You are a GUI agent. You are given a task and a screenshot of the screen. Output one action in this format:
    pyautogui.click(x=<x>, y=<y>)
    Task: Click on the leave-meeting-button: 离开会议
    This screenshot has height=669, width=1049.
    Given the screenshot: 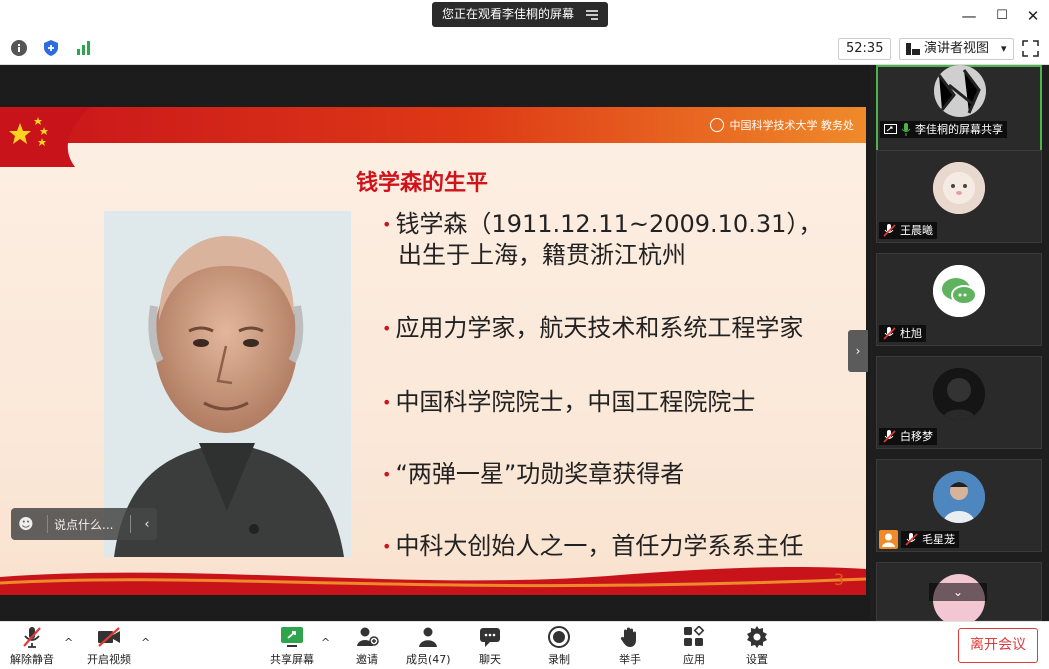 What is the action you would take?
    pyautogui.click(x=998, y=645)
    